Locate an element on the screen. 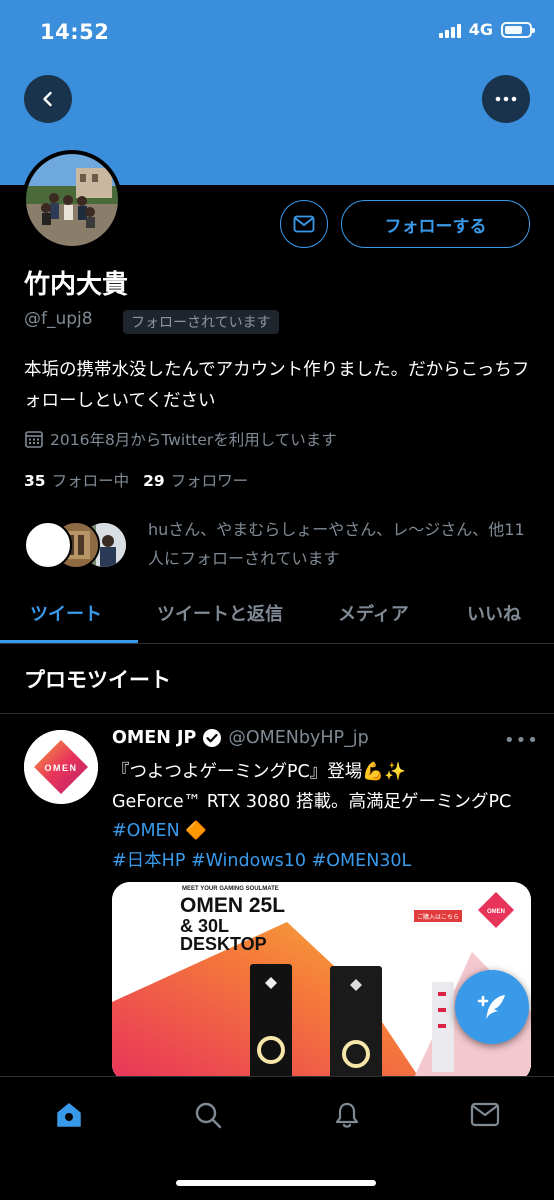  known-follower-avatar is located at coordinates (48, 545).